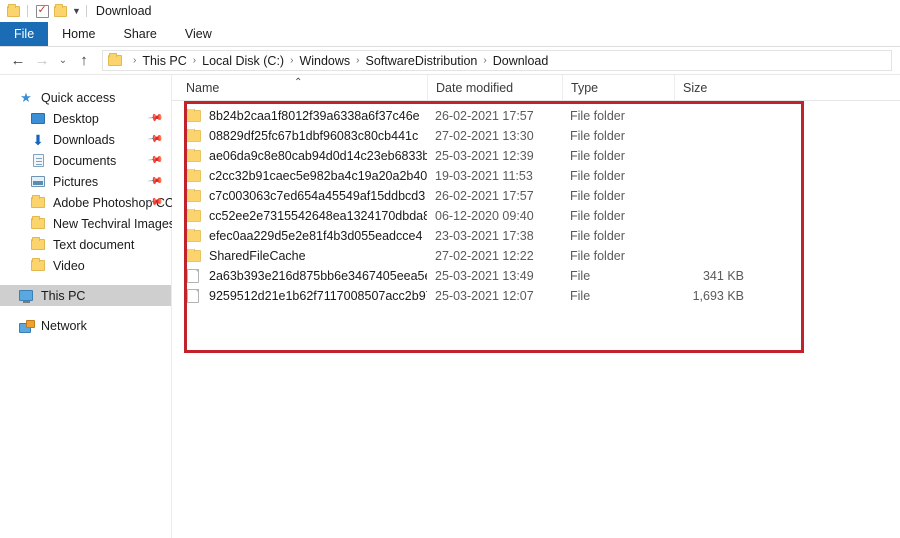 The width and height of the screenshot is (900, 538). Describe the element at coordinates (713, 87) in the screenshot. I see `column-header-size: Size` at that location.